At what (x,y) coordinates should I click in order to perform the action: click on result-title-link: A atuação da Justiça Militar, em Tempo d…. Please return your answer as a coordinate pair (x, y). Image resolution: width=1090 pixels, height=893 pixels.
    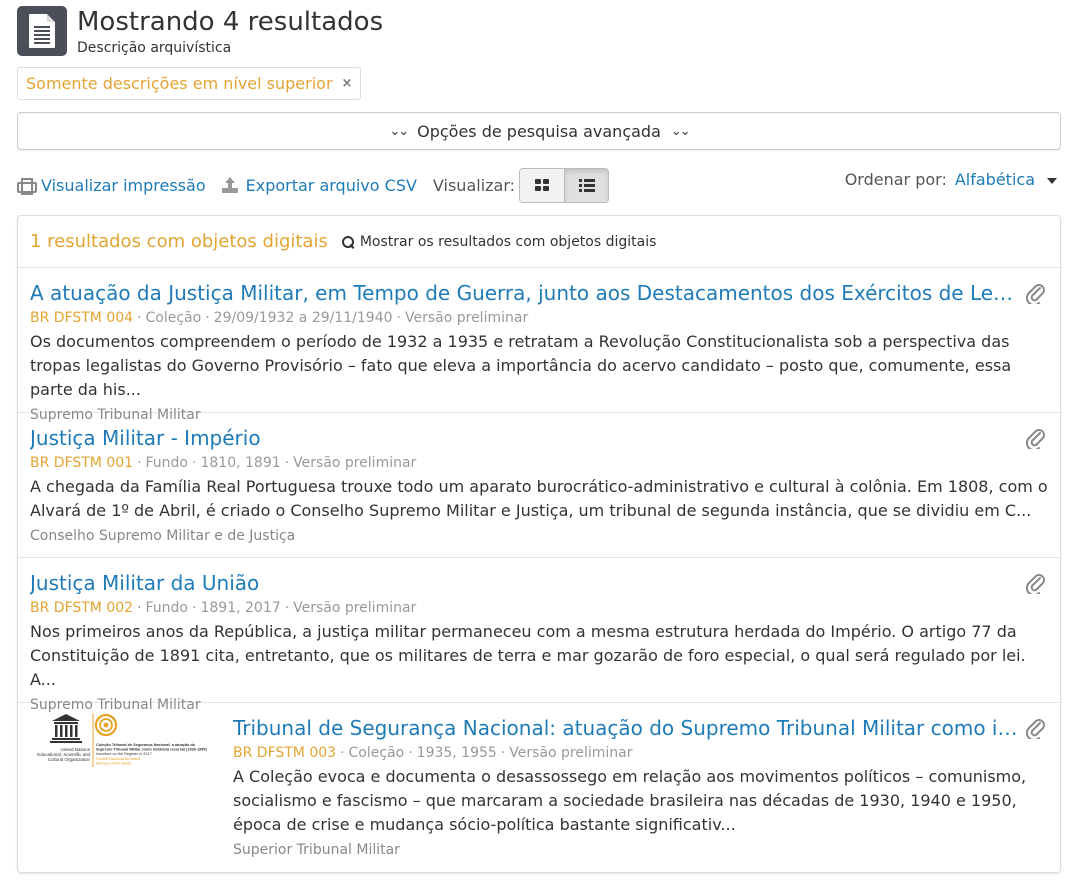
    Looking at the image, I should click on (524, 293).